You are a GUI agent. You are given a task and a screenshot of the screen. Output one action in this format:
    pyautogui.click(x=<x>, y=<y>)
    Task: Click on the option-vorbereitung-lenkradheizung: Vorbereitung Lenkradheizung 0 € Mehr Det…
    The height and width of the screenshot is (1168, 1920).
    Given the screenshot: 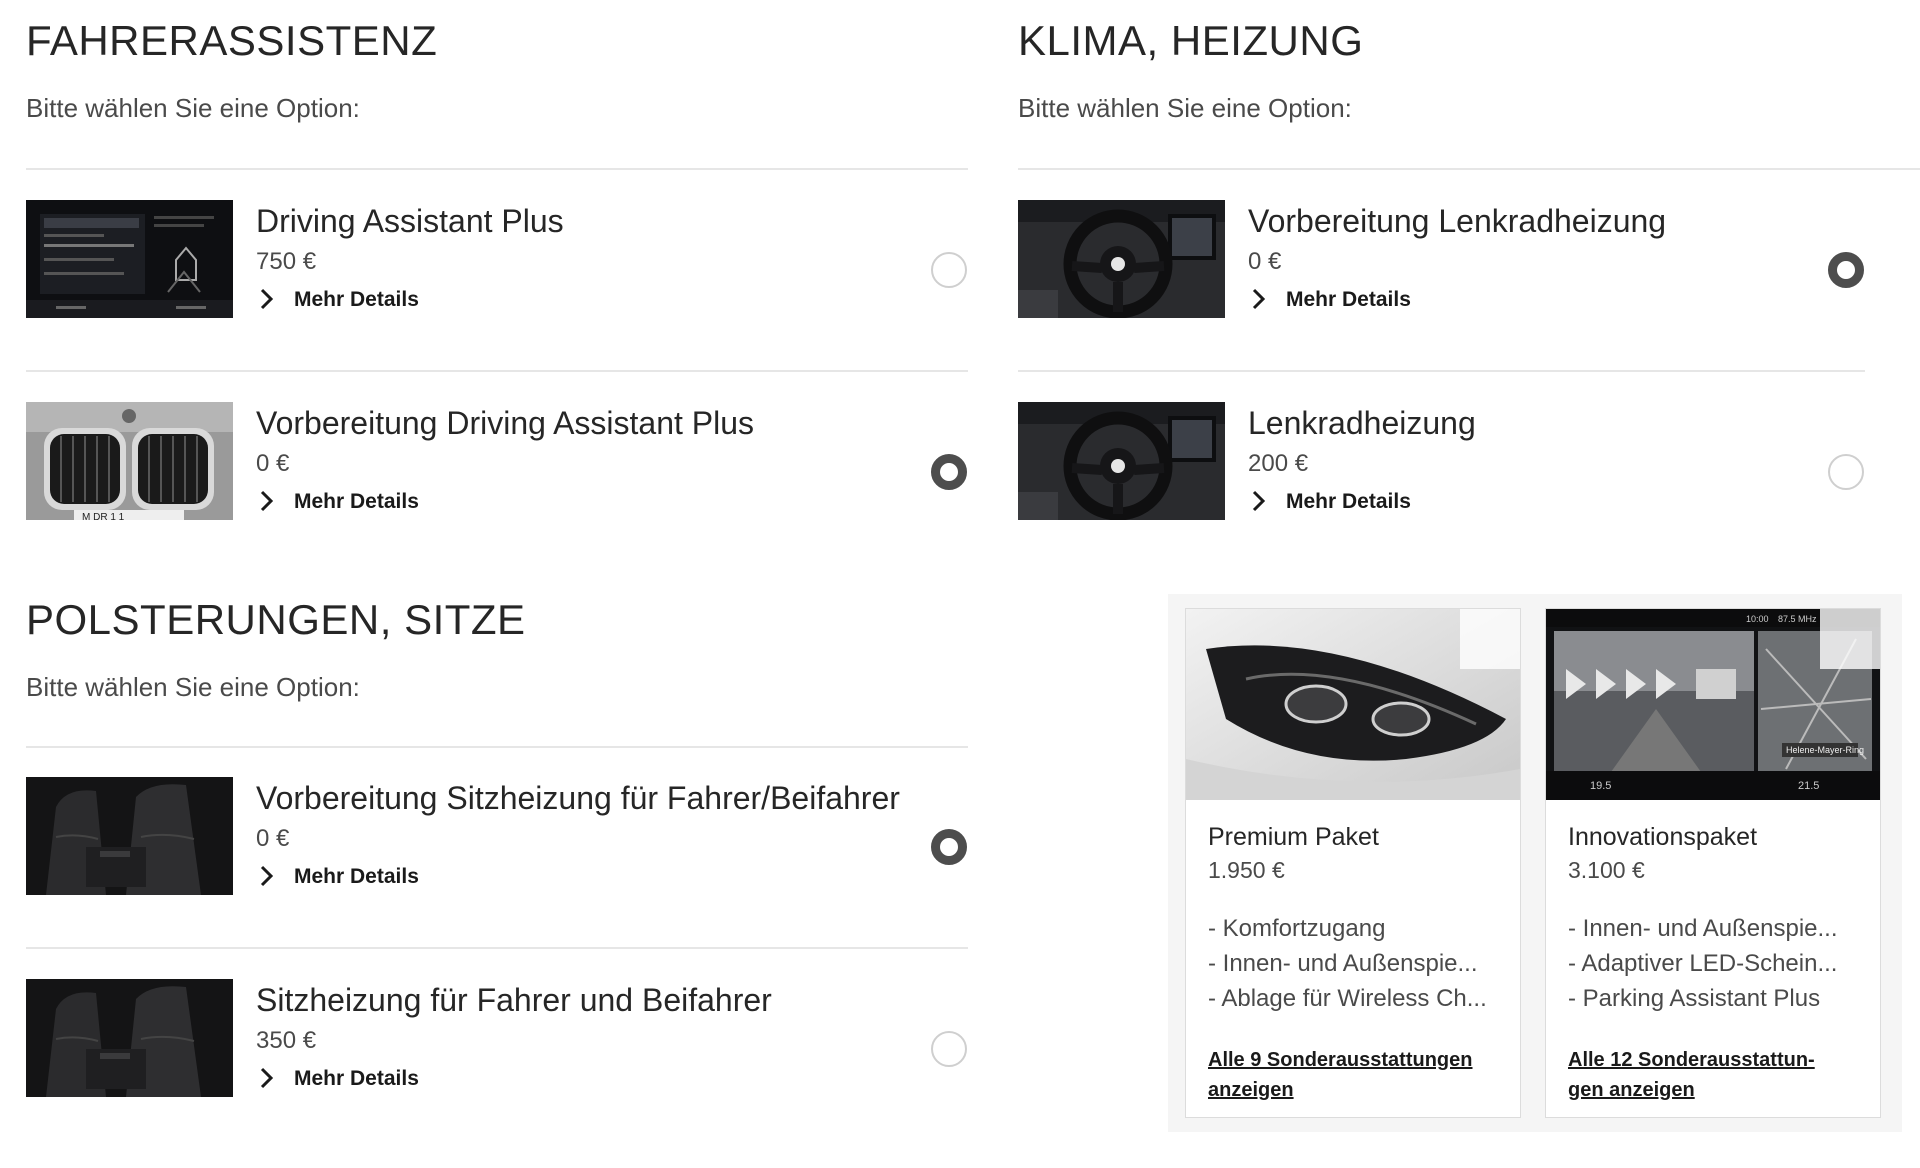 What is the action you would take?
    pyautogui.click(x=1441, y=271)
    